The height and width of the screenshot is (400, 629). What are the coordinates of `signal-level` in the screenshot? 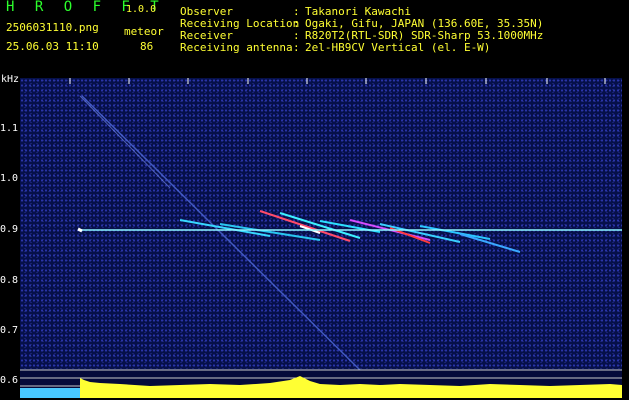 It's located at (351, 387).